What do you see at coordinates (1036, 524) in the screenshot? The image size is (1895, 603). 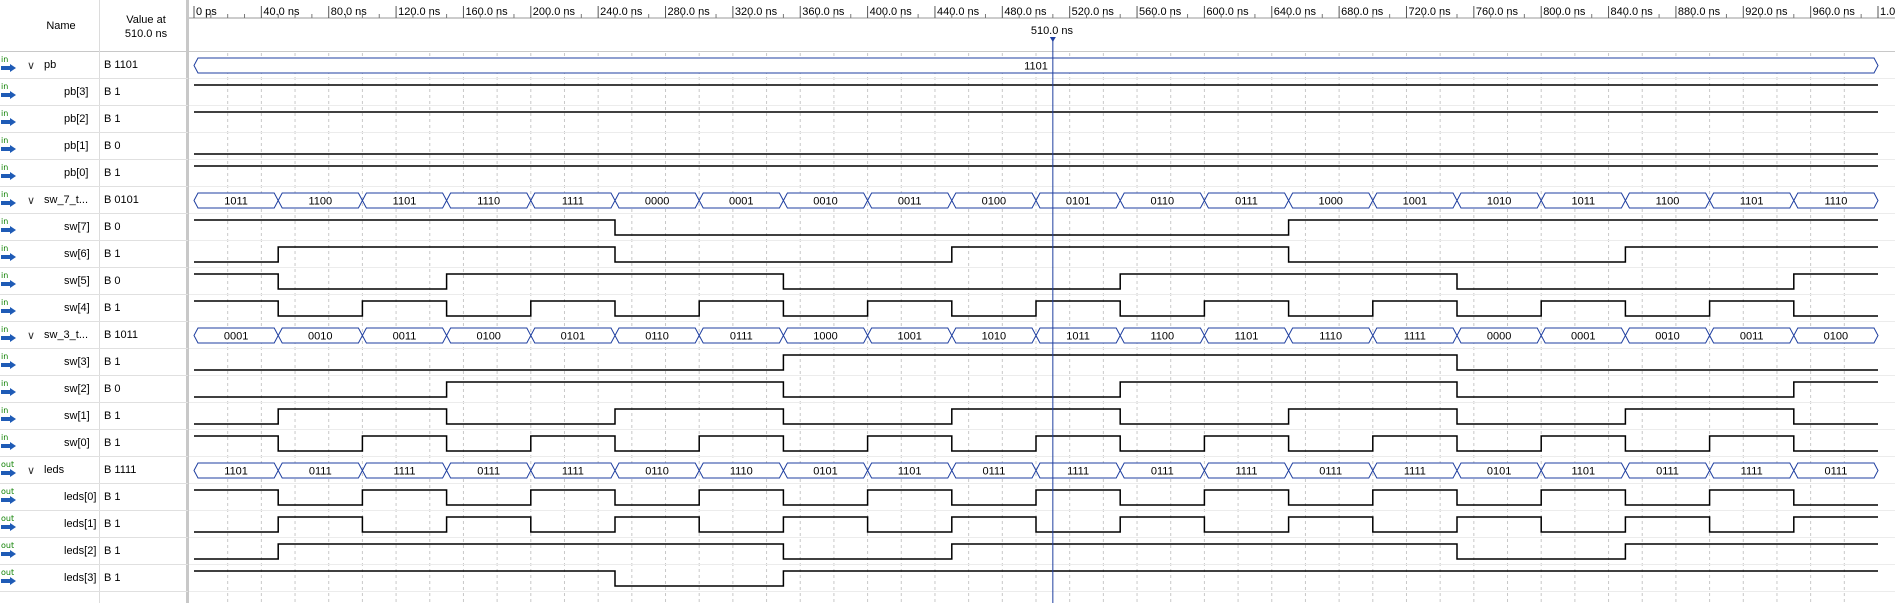 I see `waveform-leds1` at bounding box center [1036, 524].